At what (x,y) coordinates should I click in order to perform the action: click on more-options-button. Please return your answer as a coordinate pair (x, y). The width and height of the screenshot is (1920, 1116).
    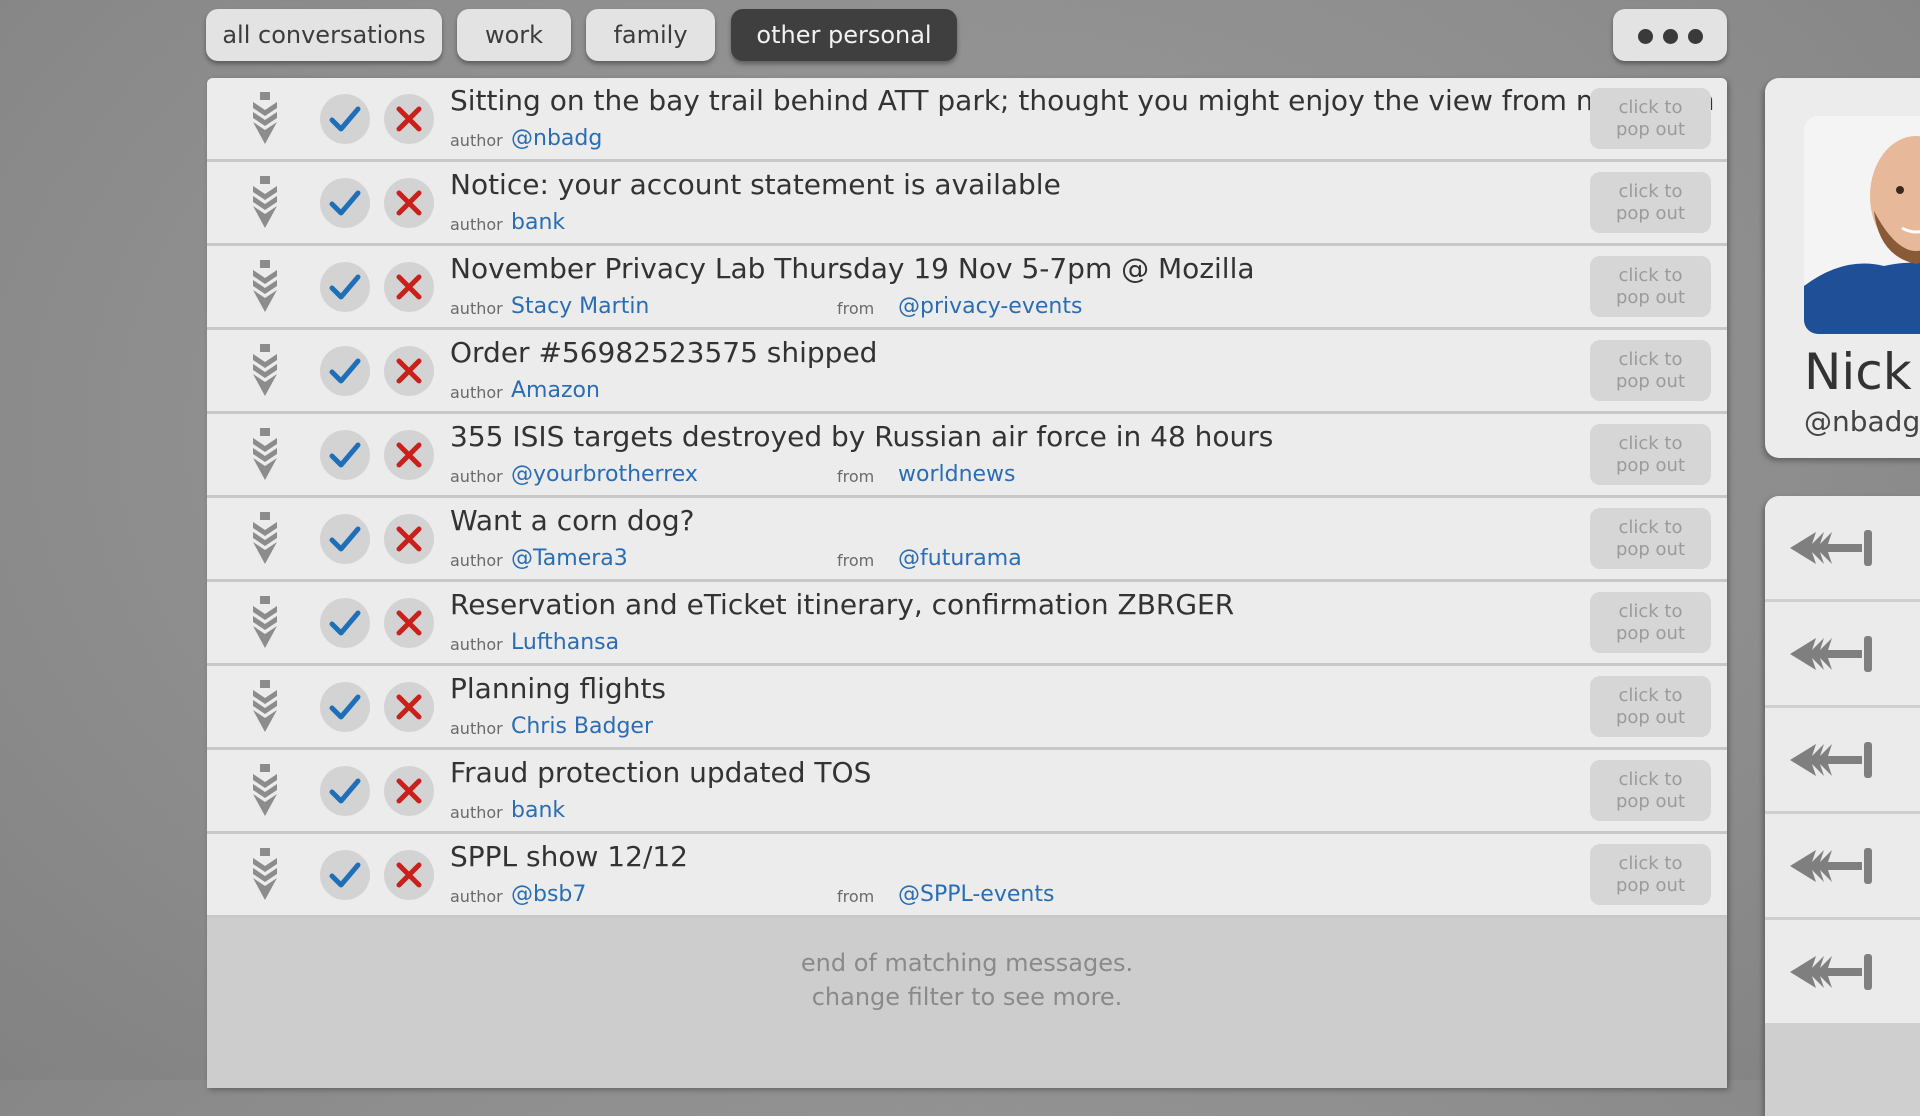
    Looking at the image, I should click on (1670, 35).